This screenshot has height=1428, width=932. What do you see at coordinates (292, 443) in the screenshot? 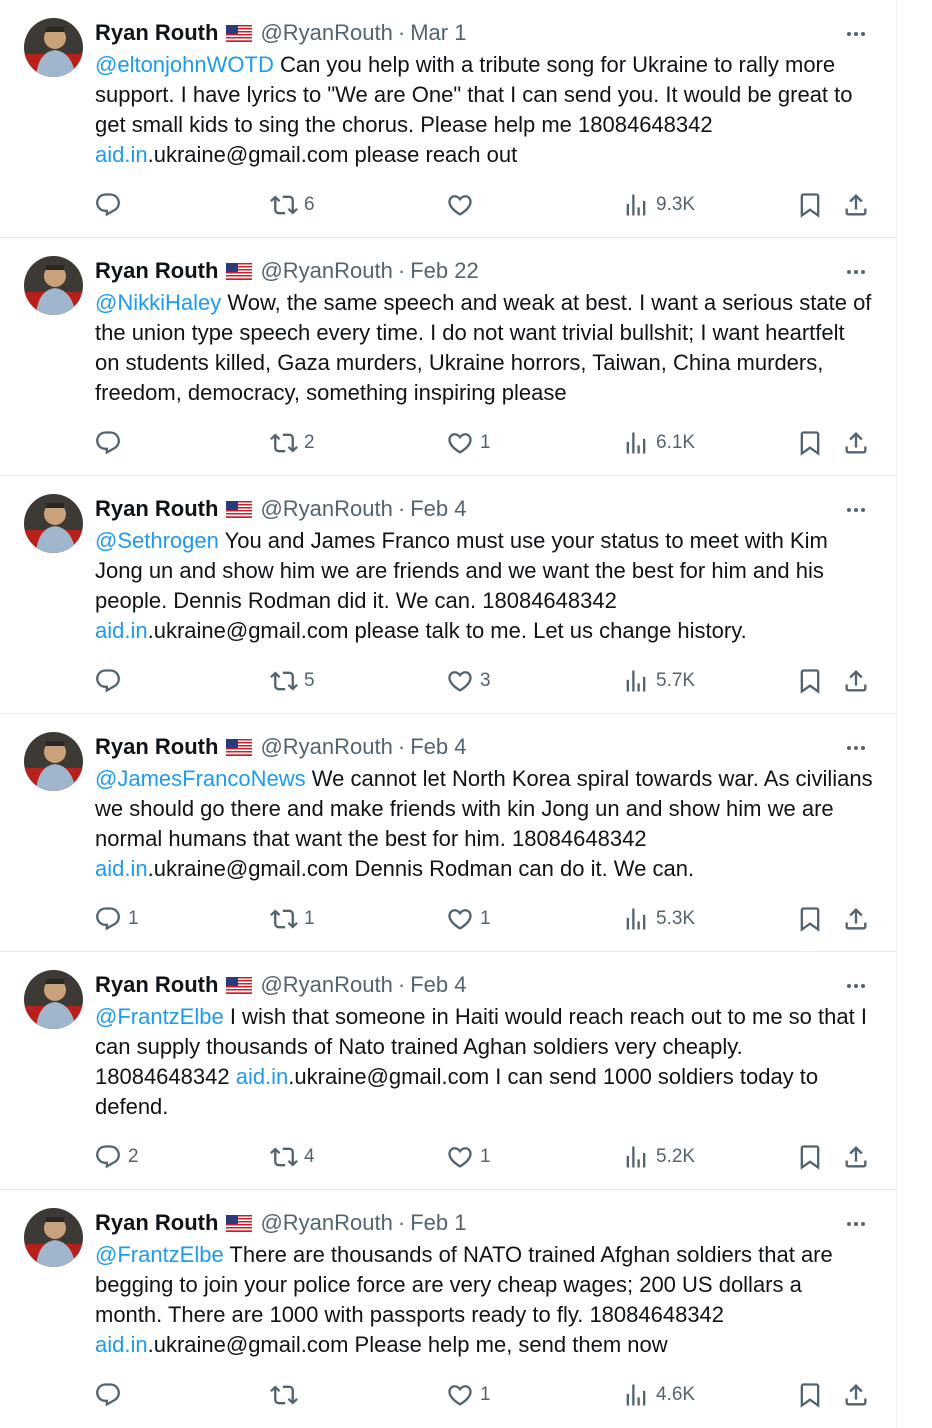
I see `retweet-button: 2` at bounding box center [292, 443].